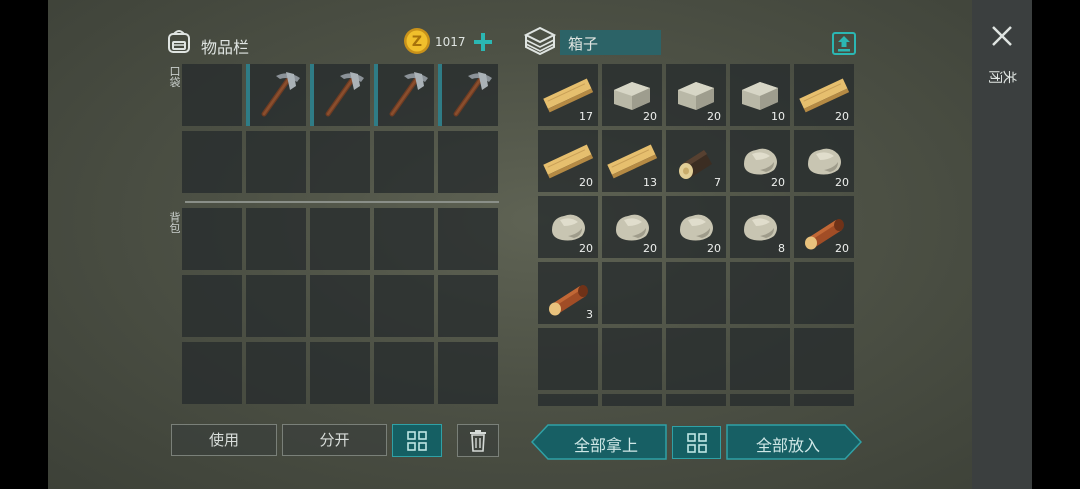  Describe the element at coordinates (778, 116) in the screenshot. I see `item-quantity: 10` at that location.